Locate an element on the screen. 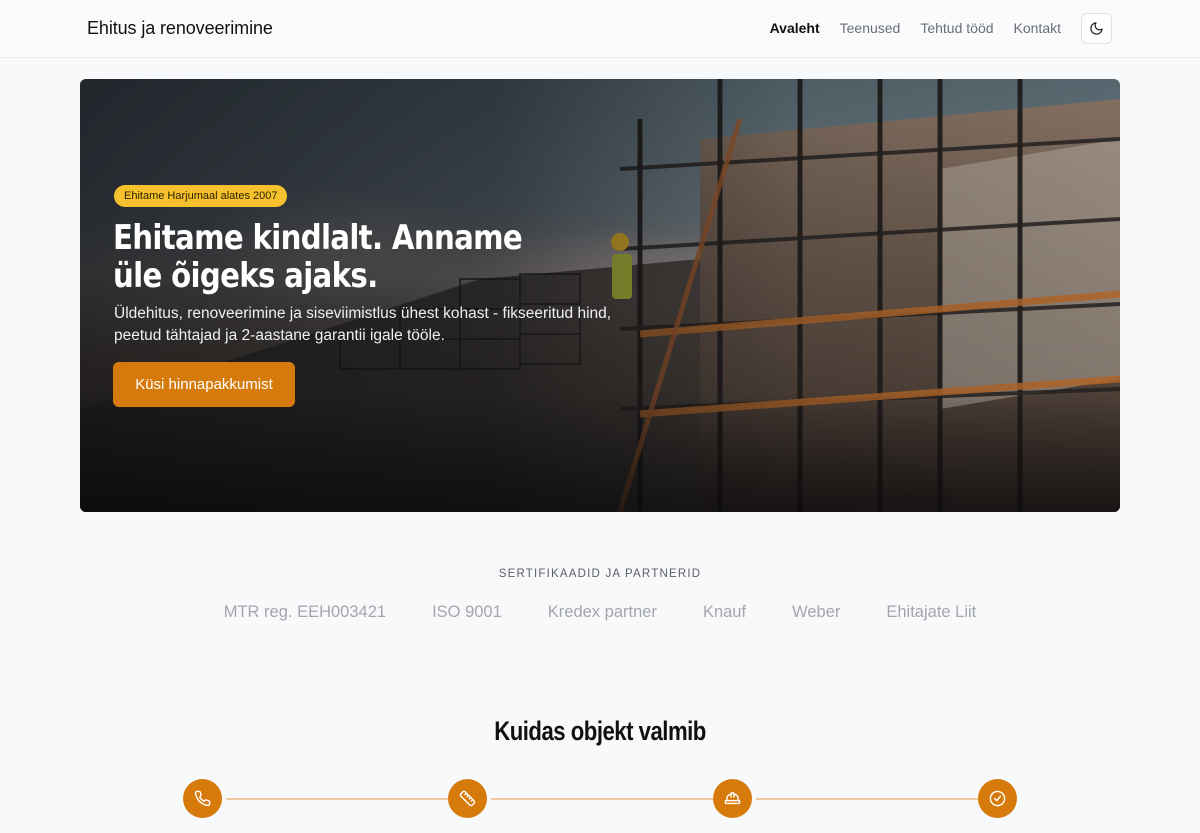 This screenshot has height=833, width=1200. process-steps is located at coordinates (600, 799).